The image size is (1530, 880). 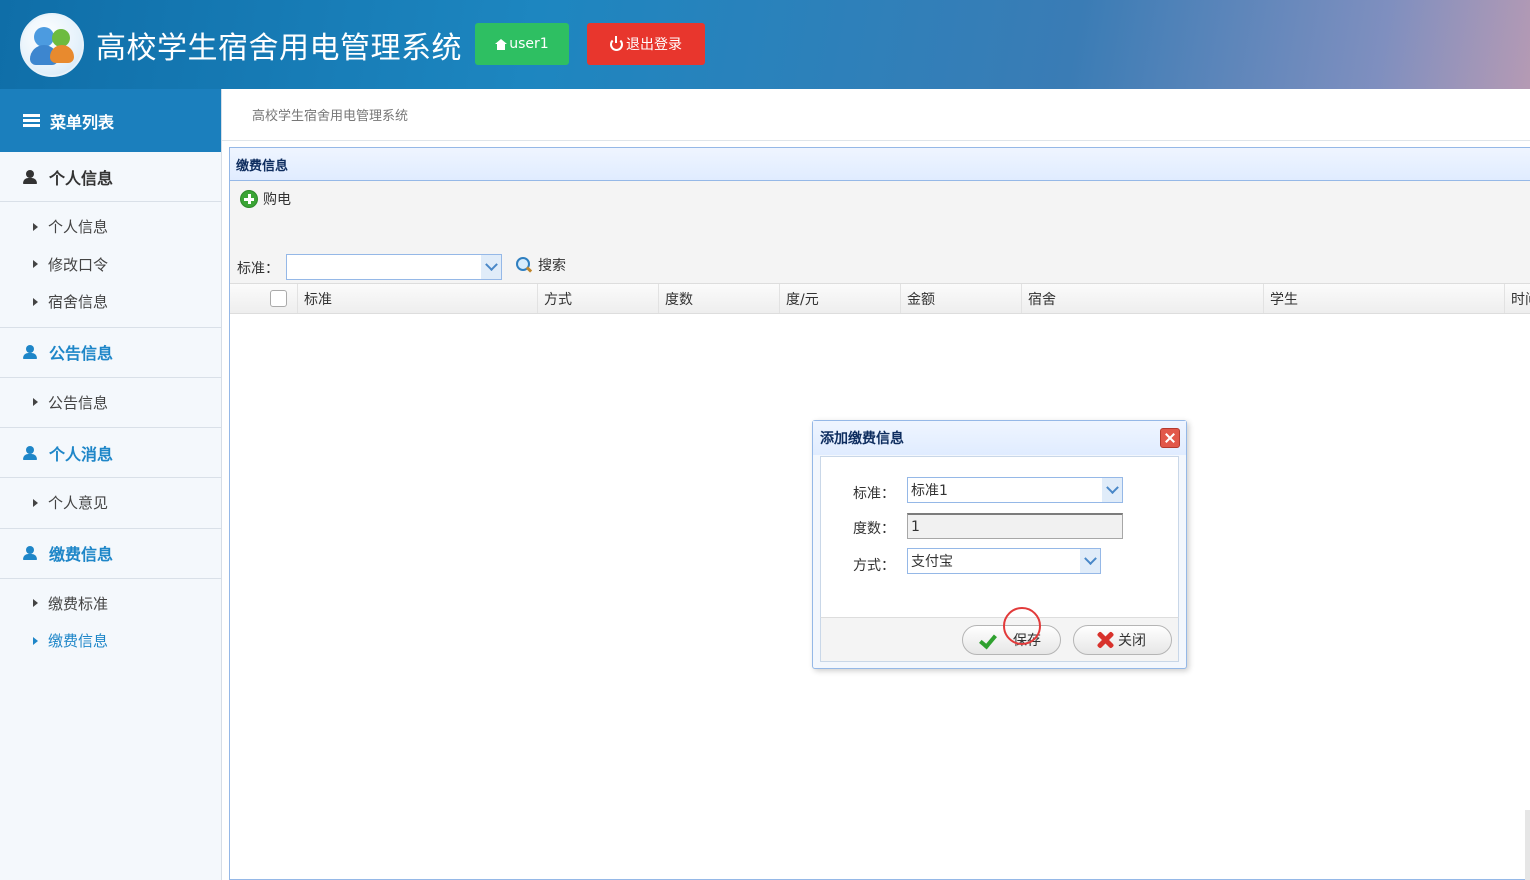 What do you see at coordinates (81, 353) in the screenshot?
I see `sidebar-group-label: 公告信息` at bounding box center [81, 353].